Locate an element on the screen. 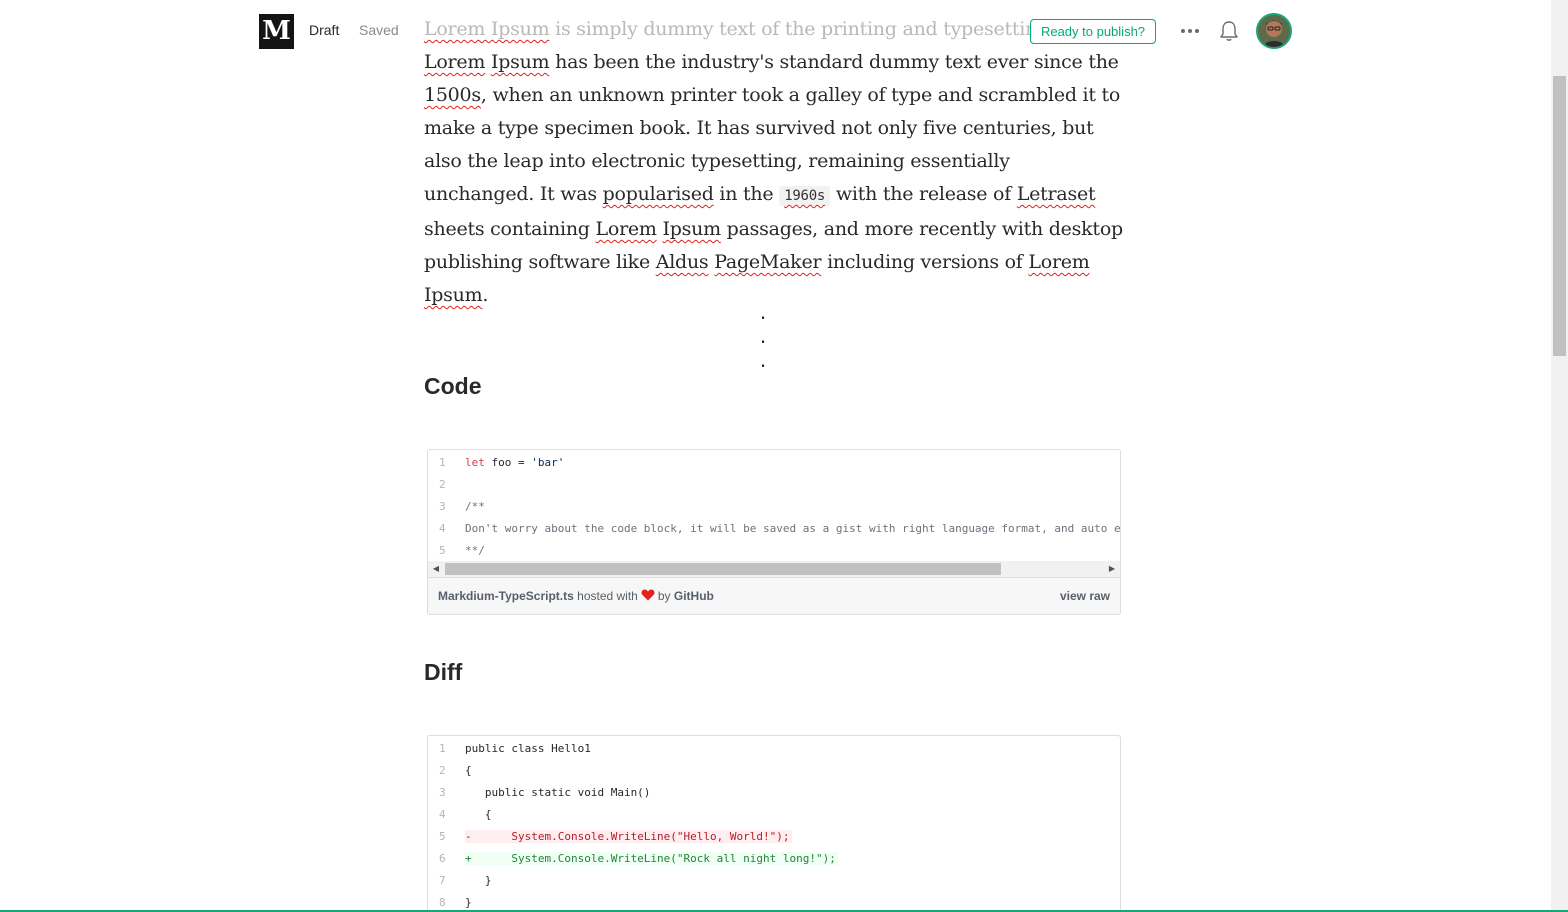 This screenshot has height=912, width=1568. code-text: foo = is located at coordinates (508, 462).